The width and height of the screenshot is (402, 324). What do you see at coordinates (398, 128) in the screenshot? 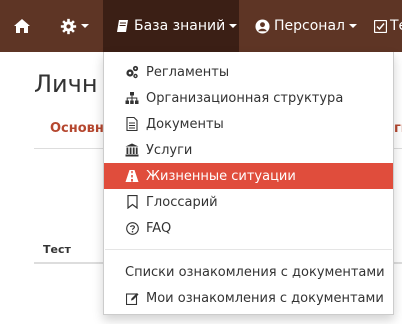
I see `tab-services: ги` at bounding box center [398, 128].